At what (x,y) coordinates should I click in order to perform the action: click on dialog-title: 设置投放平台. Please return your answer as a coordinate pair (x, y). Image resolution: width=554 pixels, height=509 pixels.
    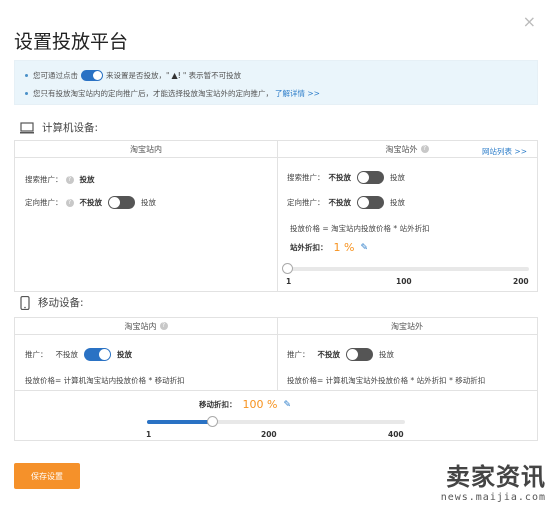
    Looking at the image, I should click on (71, 42).